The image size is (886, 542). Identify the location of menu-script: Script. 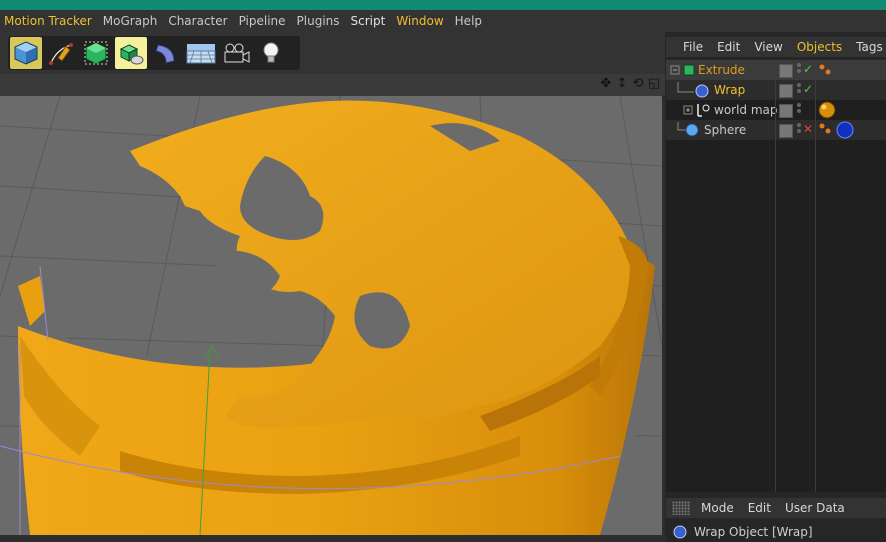
(370, 21).